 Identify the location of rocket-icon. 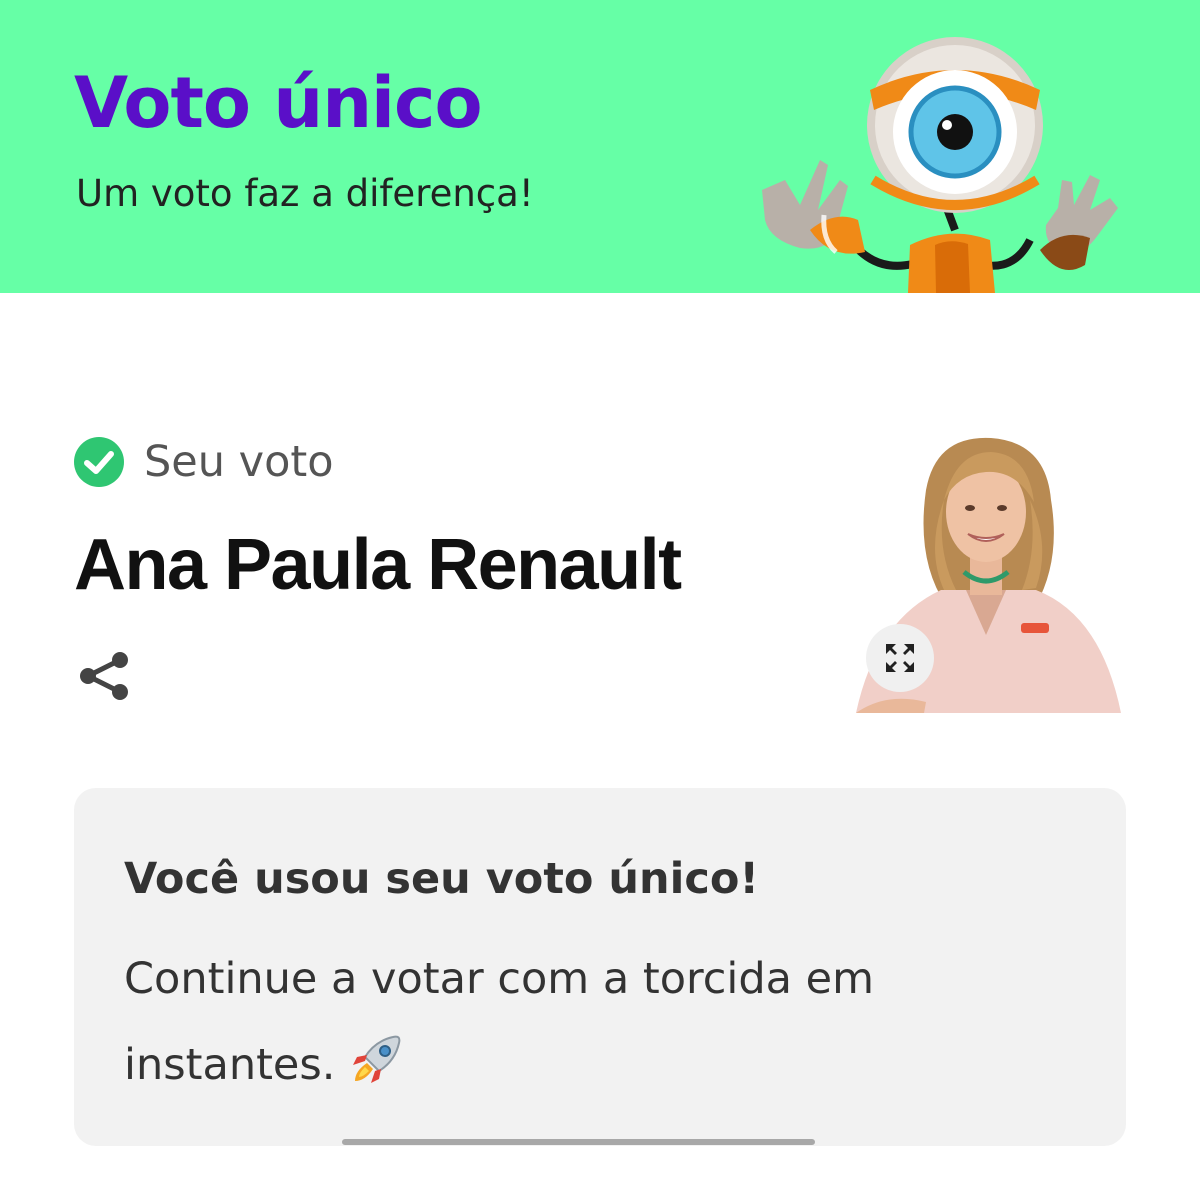
(377, 1059).